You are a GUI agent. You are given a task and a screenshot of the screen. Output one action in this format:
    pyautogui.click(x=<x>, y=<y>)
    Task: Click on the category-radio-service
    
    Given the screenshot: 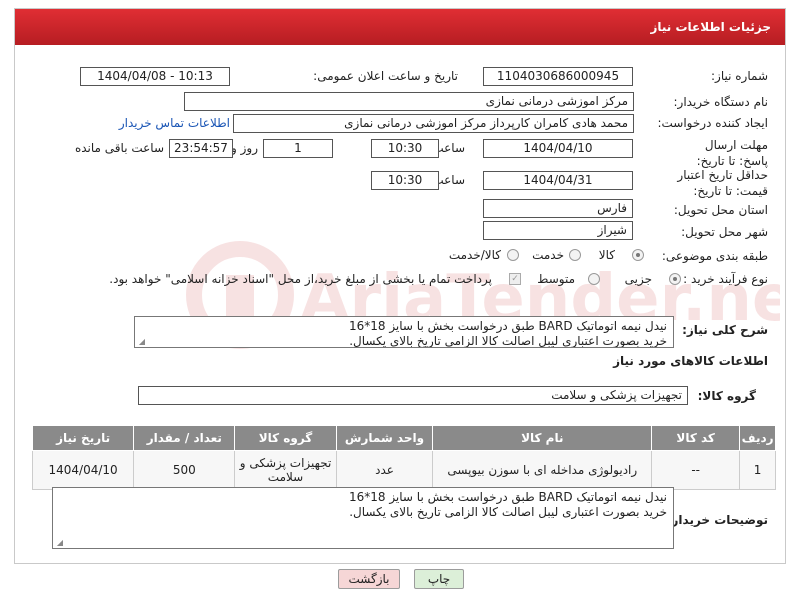 What is the action you would take?
    pyautogui.click(x=575, y=255)
    